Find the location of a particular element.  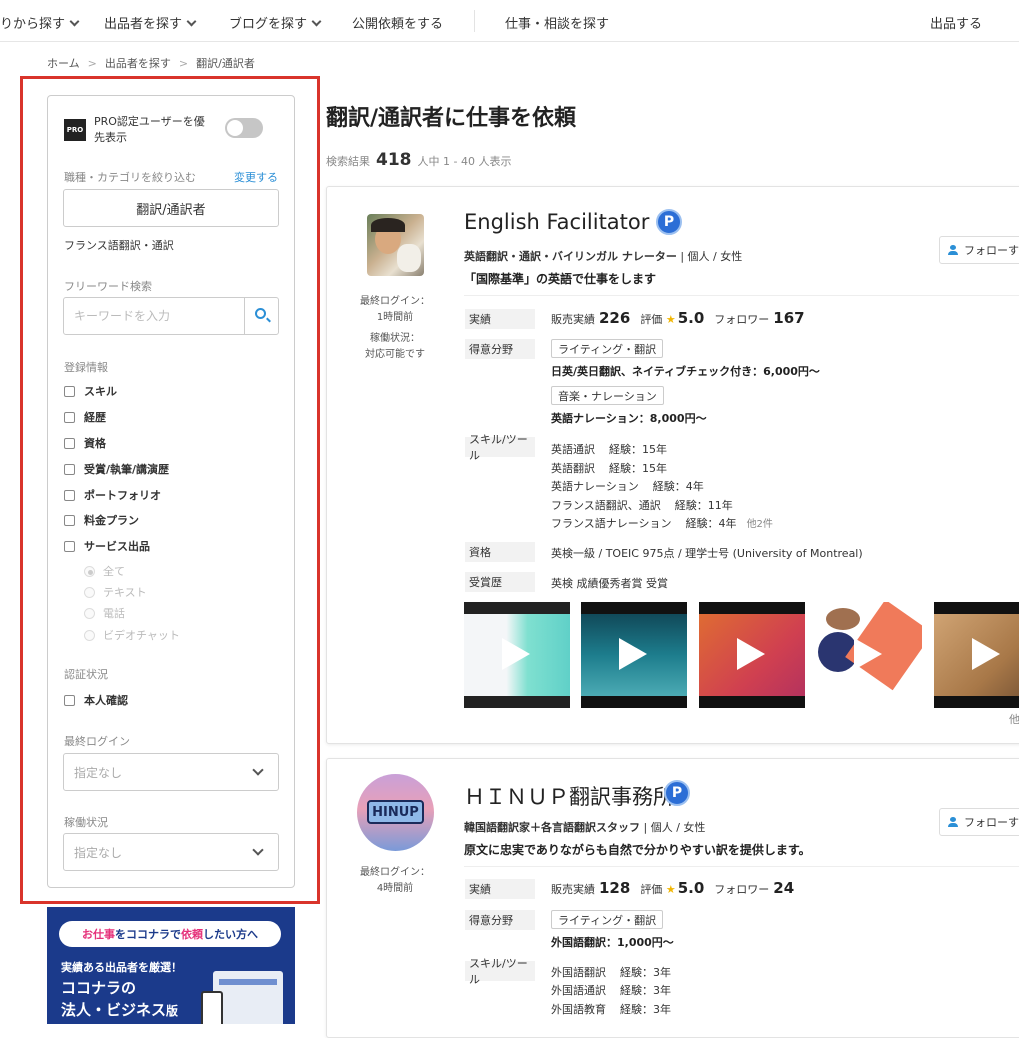

nav-post-request: 公開依頼をする is located at coordinates (397, 22).